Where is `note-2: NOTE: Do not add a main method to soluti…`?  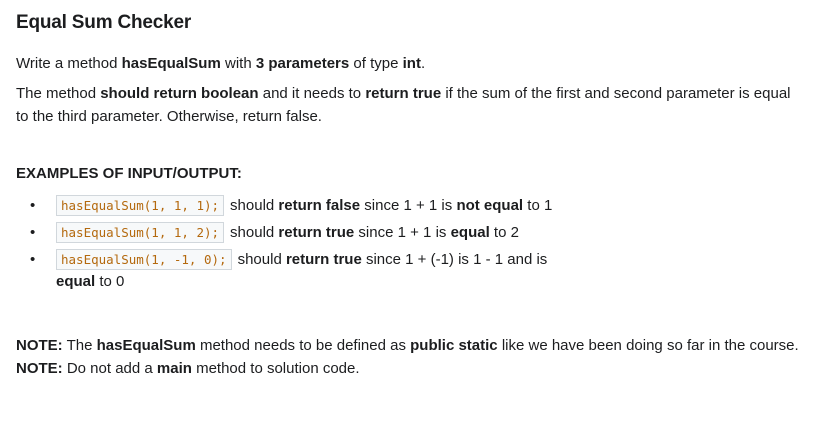
note-2: NOTE: Do not add a main method to soluti… is located at coordinates (408, 368).